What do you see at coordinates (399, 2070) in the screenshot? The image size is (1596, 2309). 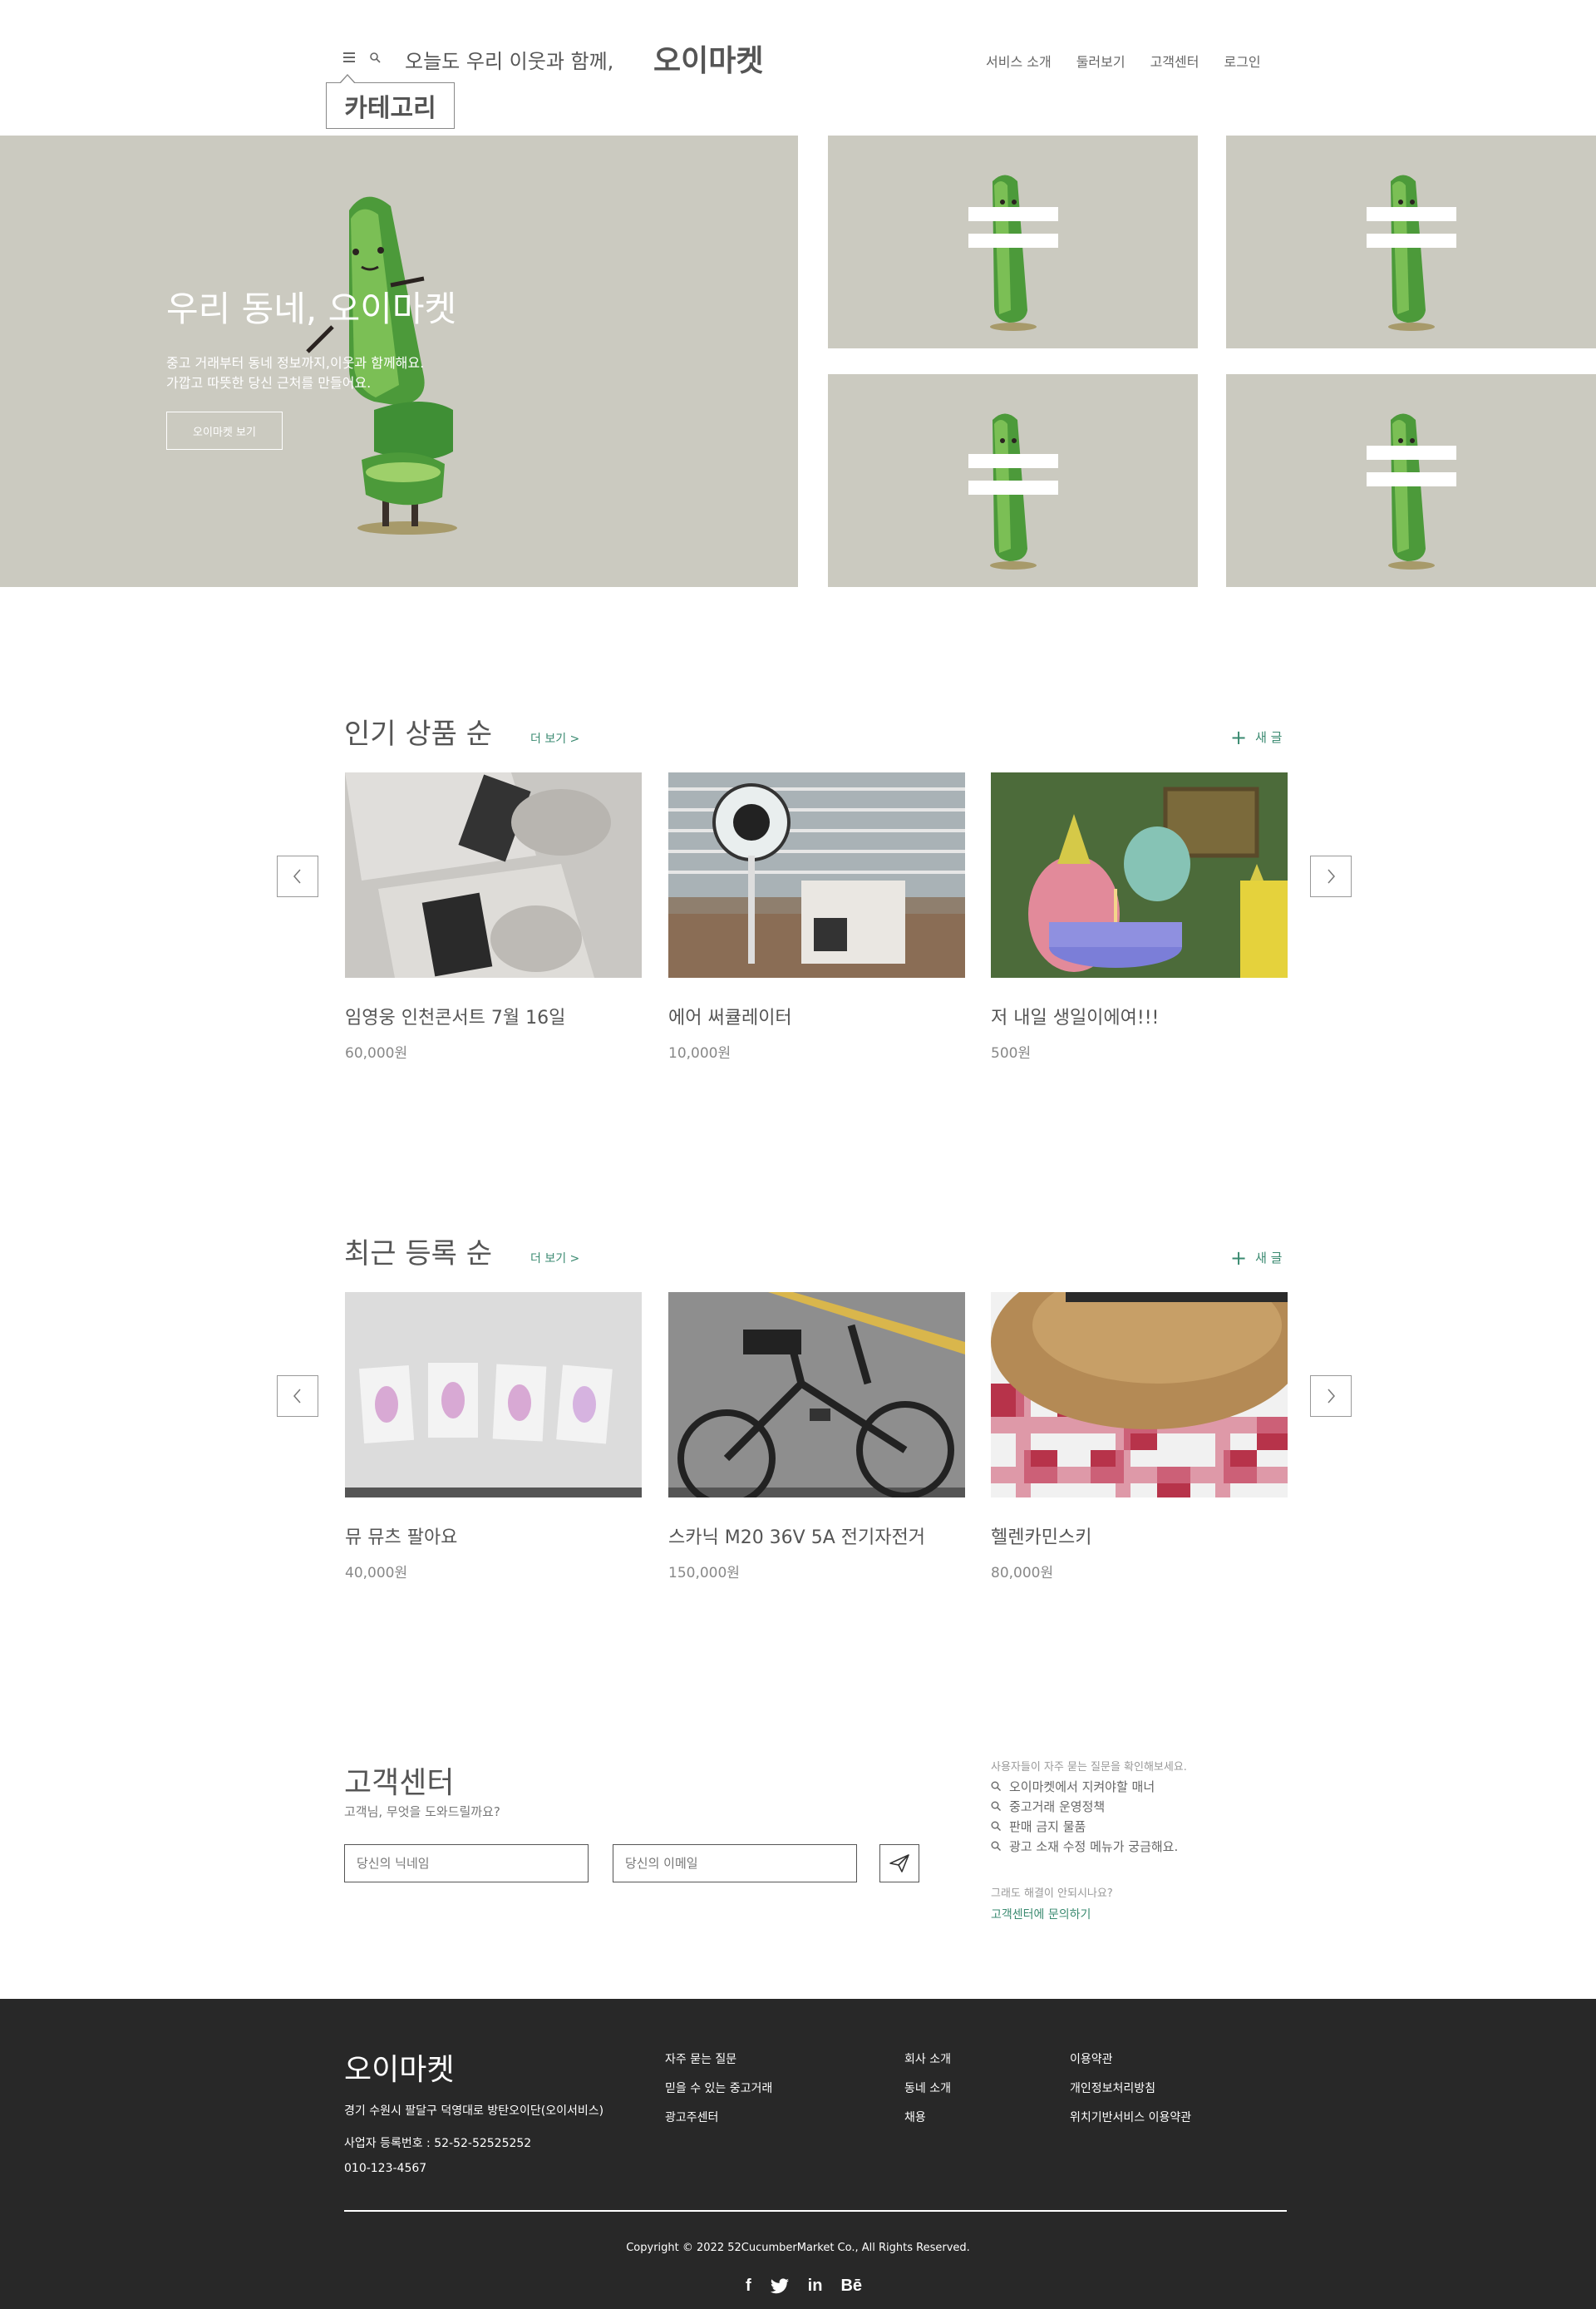 I see `footer-brand: 오이마켓` at bounding box center [399, 2070].